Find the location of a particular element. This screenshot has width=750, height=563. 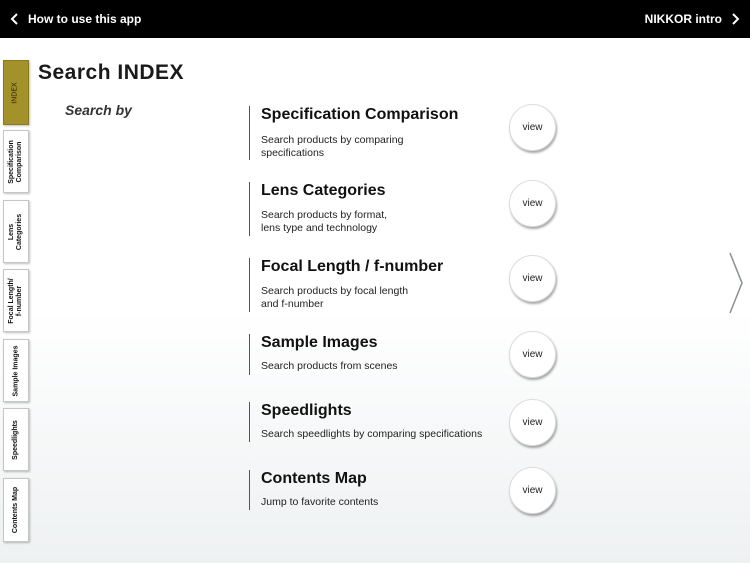

entry-title: Sample Images is located at coordinates (319, 342).